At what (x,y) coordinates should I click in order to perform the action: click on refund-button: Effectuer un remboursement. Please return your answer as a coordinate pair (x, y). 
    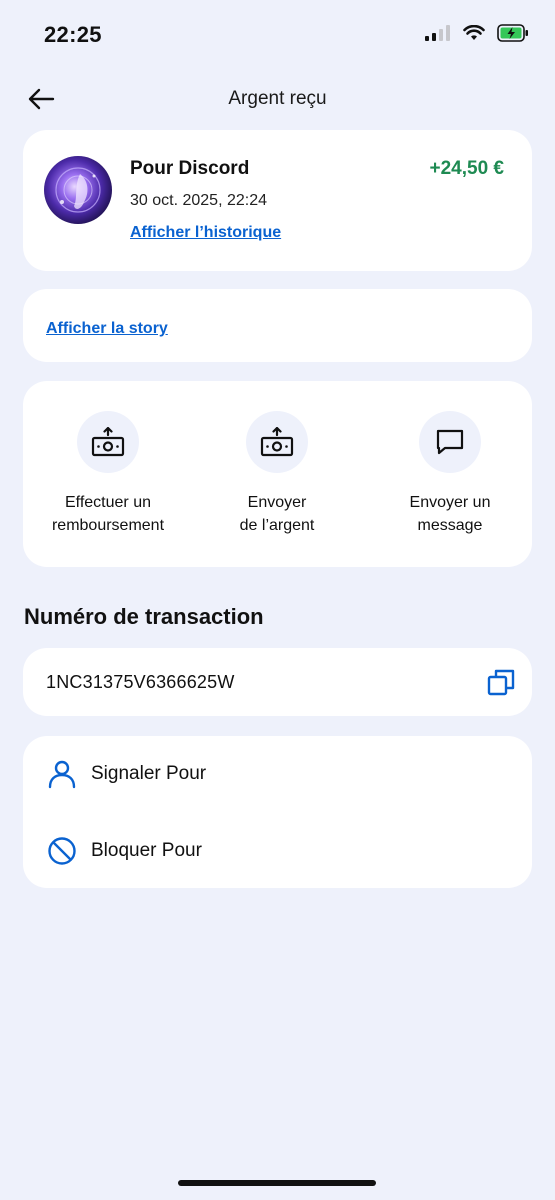
    Looking at the image, I should click on (108, 474).